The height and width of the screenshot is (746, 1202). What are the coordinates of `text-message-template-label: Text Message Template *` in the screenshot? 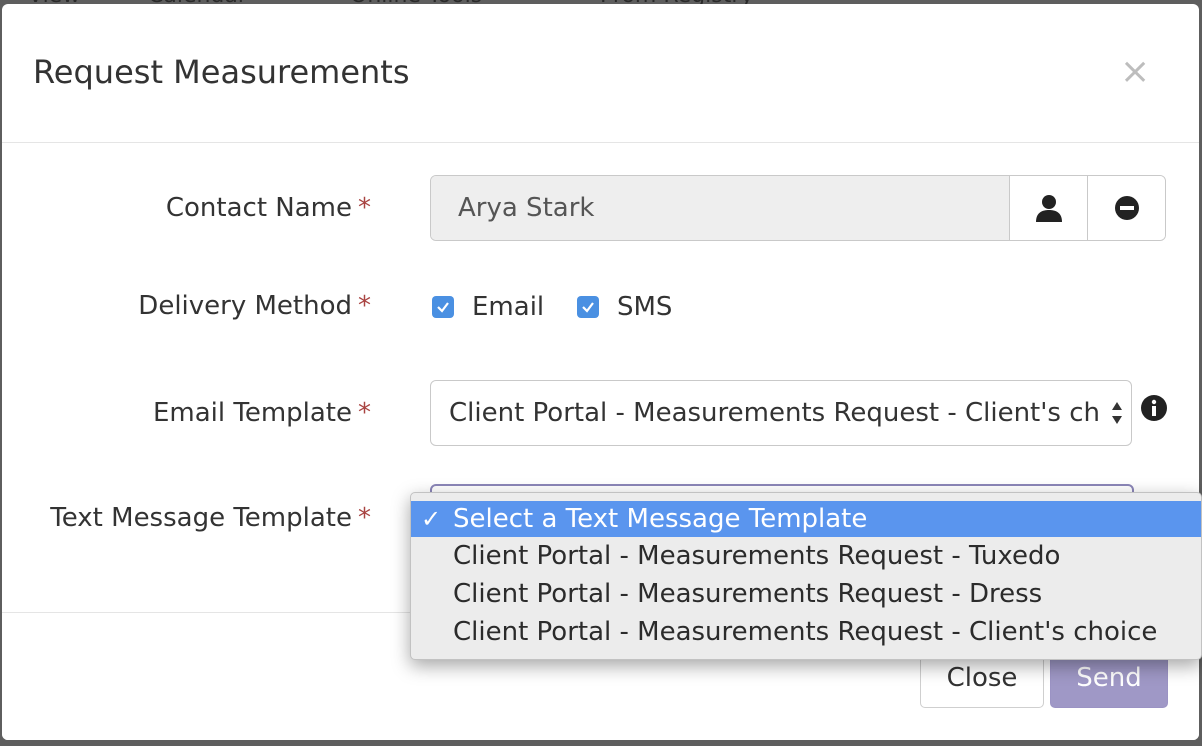 It's located at (210, 518).